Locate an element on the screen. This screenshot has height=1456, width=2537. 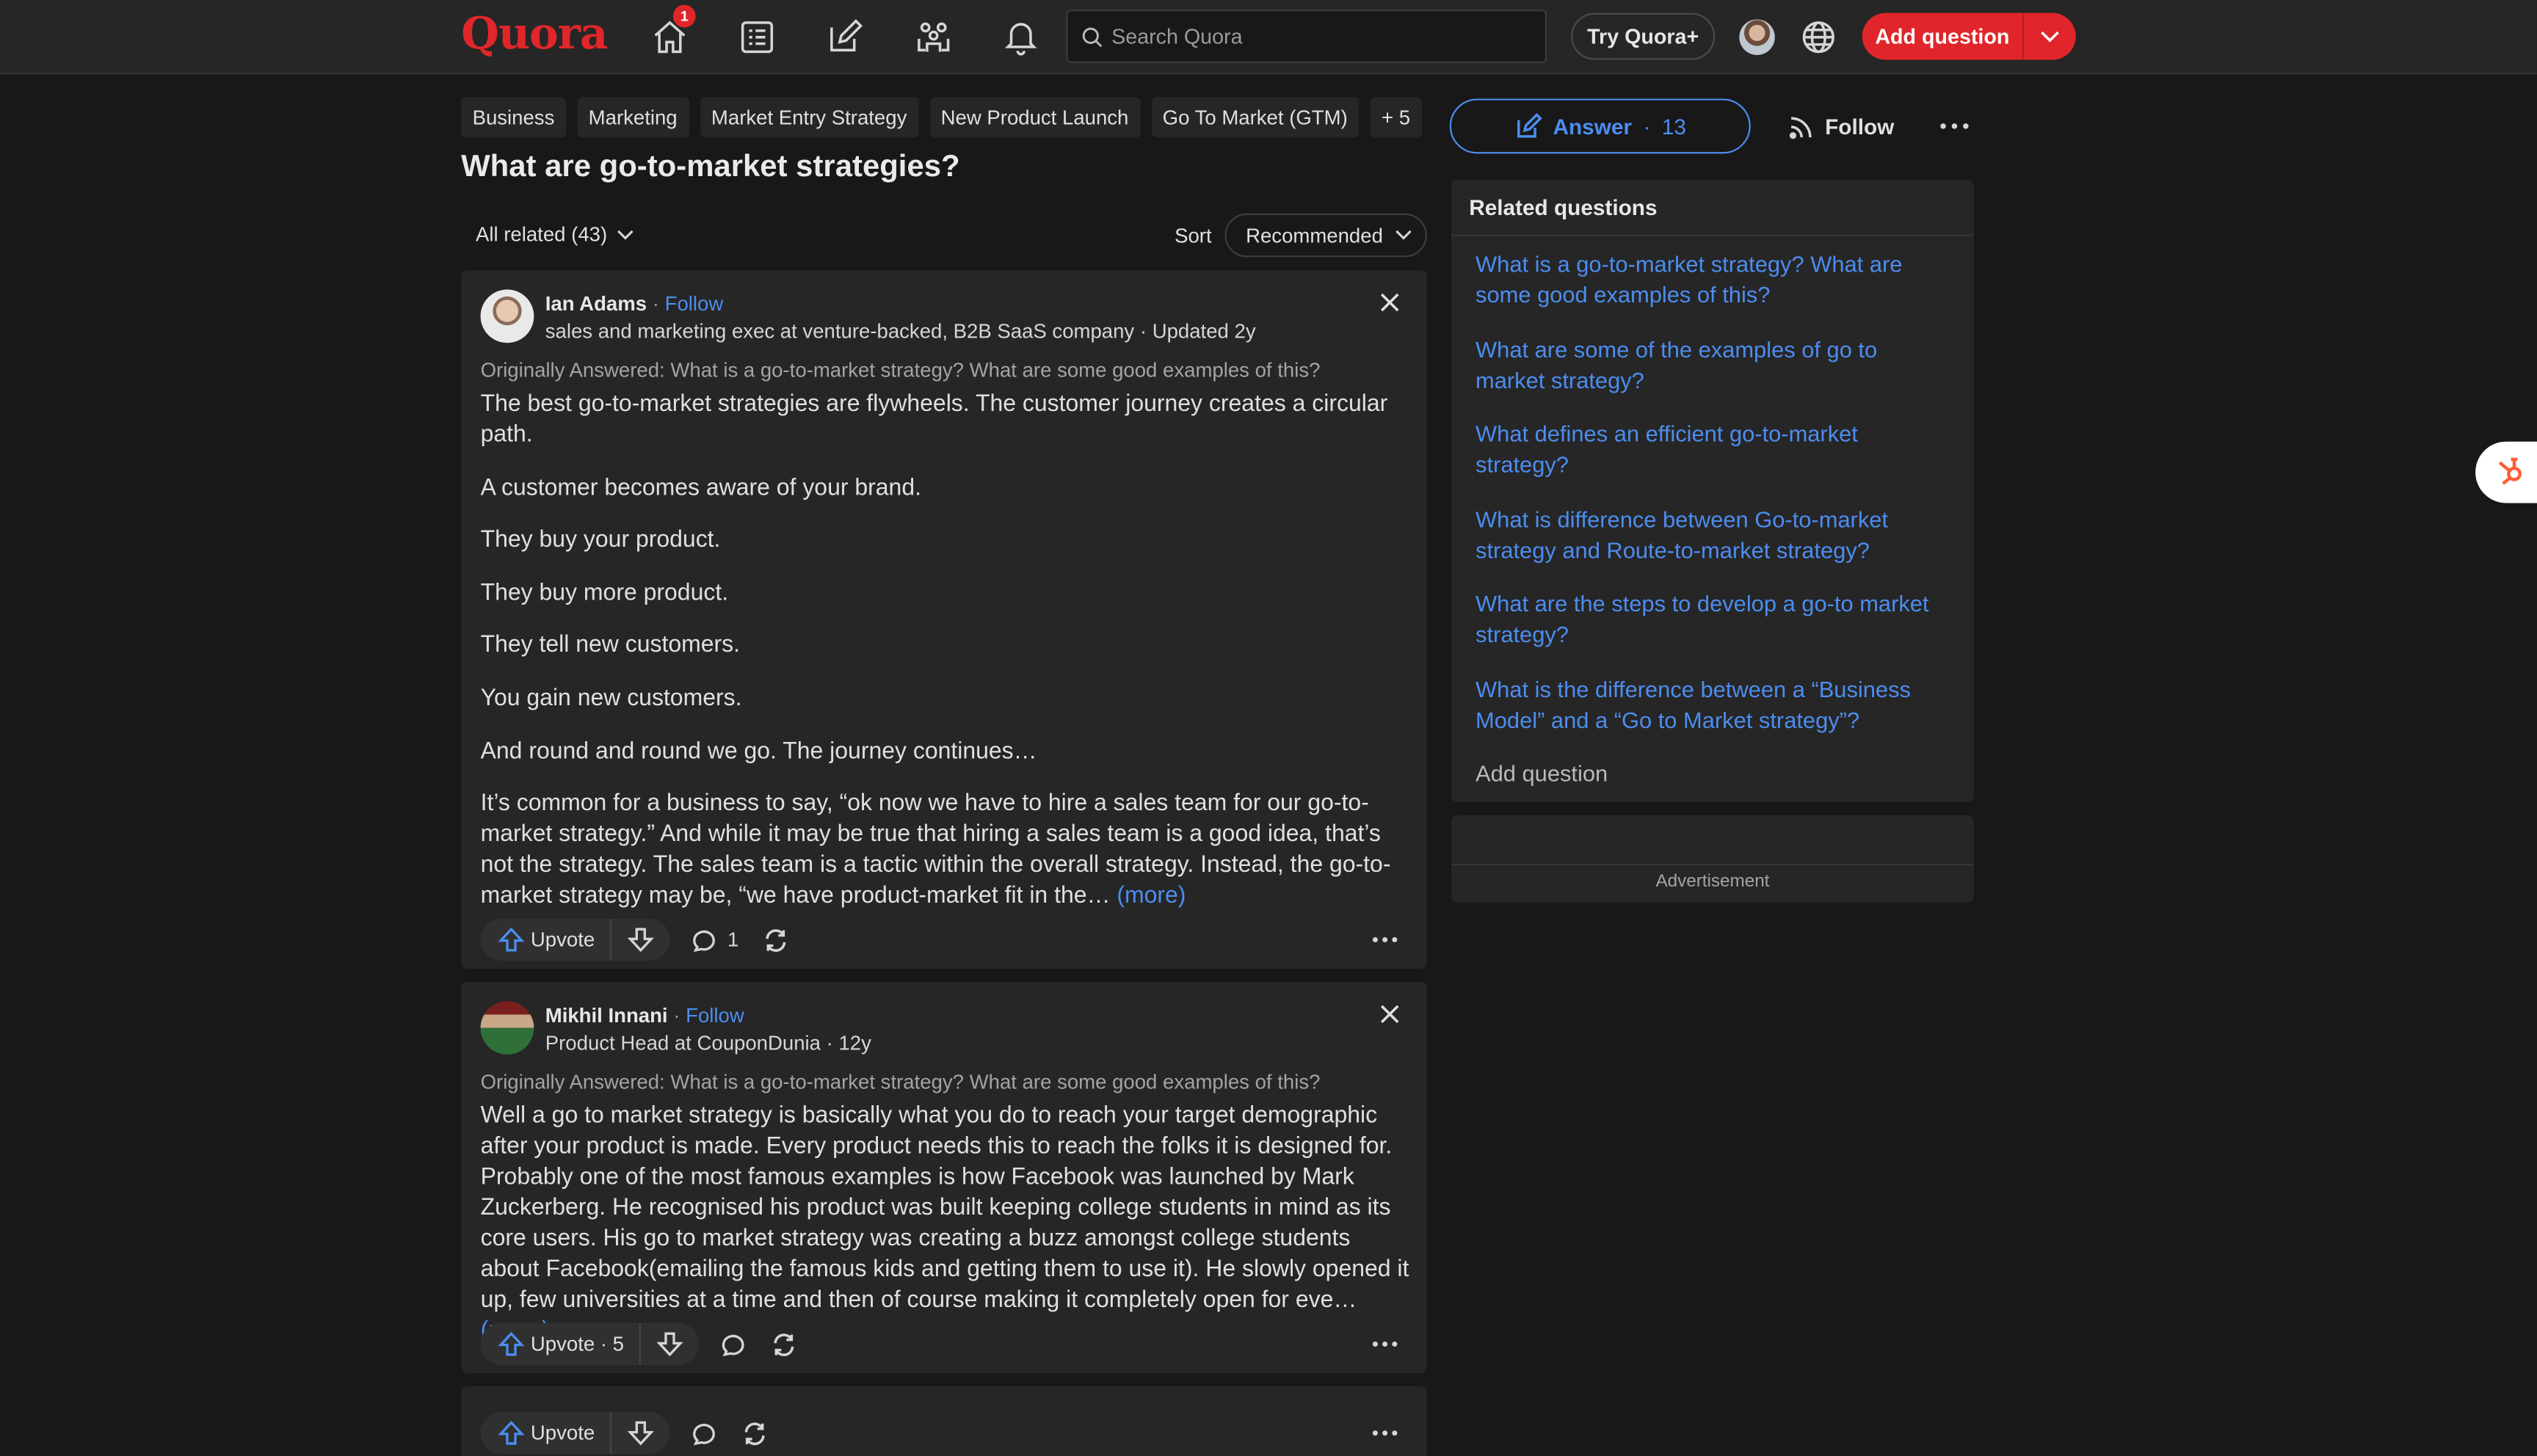
topic-tag: New Product Launch is located at coordinates (1034, 117).